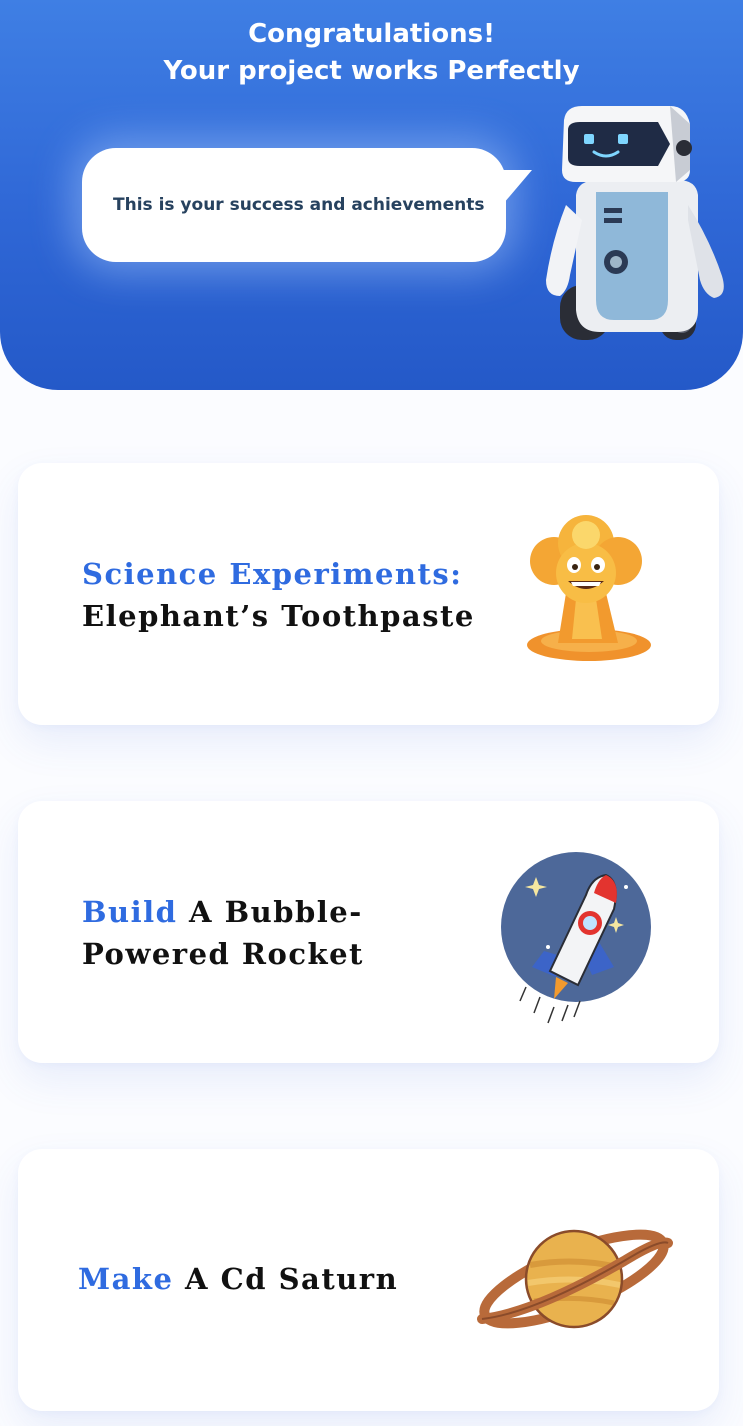 This screenshot has height=1426, width=743. Describe the element at coordinates (299, 205) in the screenshot. I see `speech-bubble-text: This is your success and achievements` at that location.